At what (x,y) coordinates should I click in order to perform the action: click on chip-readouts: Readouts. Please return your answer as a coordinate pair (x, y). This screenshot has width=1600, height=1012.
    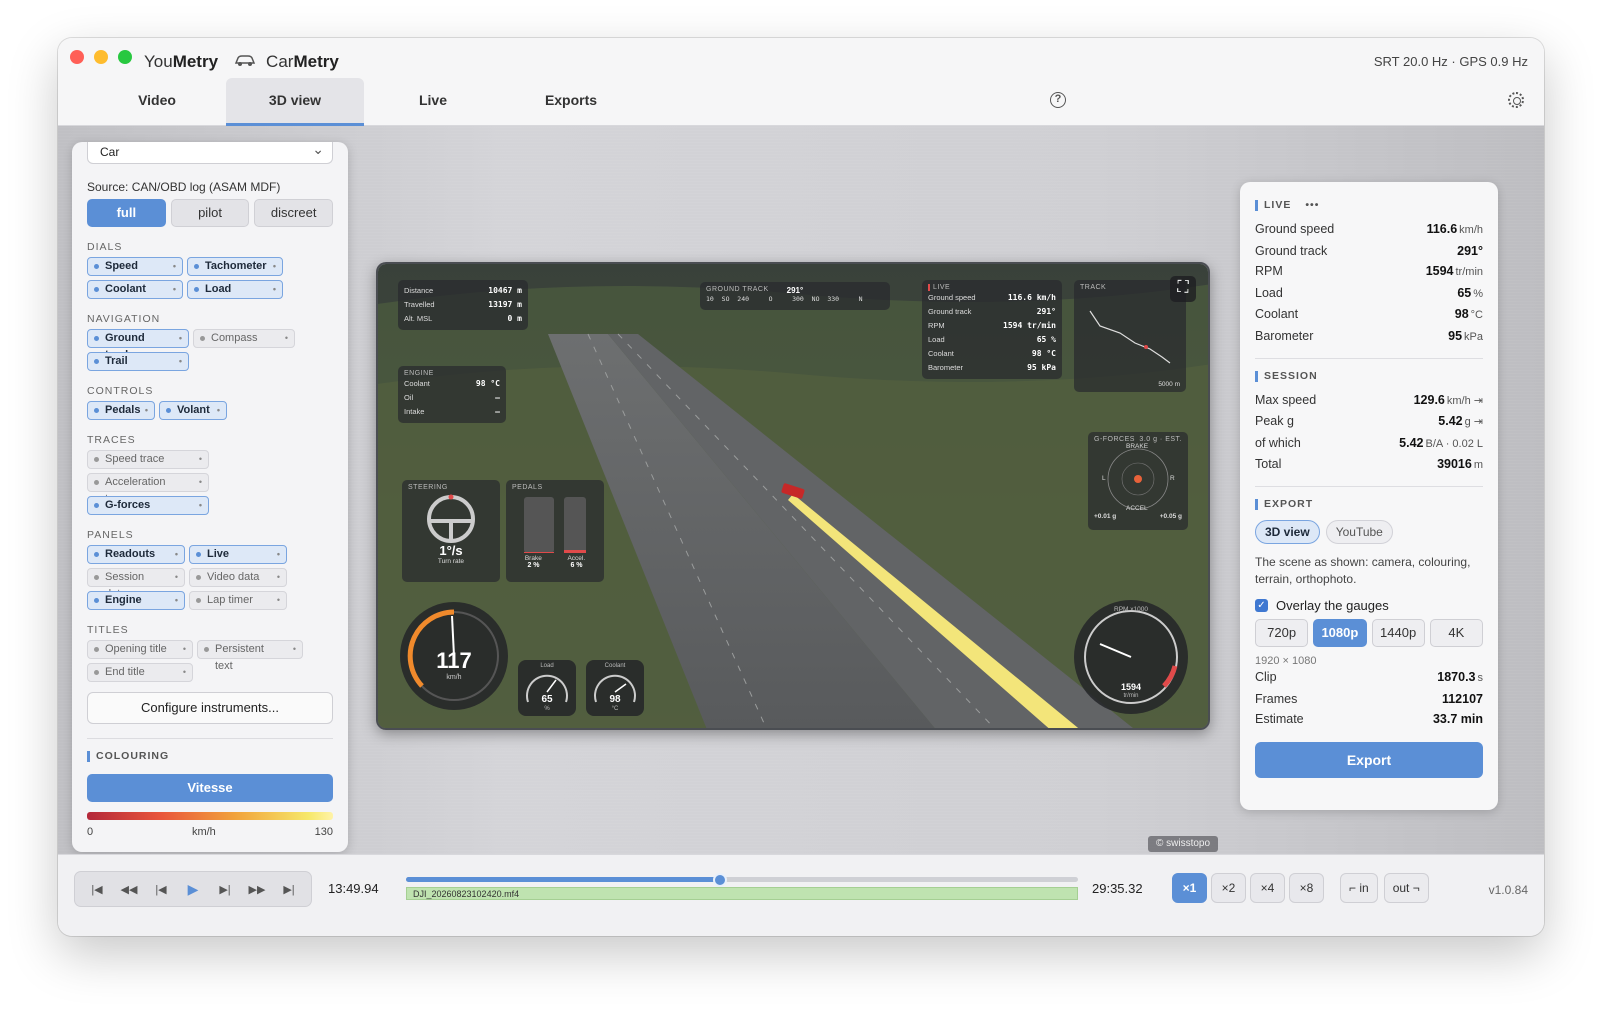
    Looking at the image, I should click on (136, 554).